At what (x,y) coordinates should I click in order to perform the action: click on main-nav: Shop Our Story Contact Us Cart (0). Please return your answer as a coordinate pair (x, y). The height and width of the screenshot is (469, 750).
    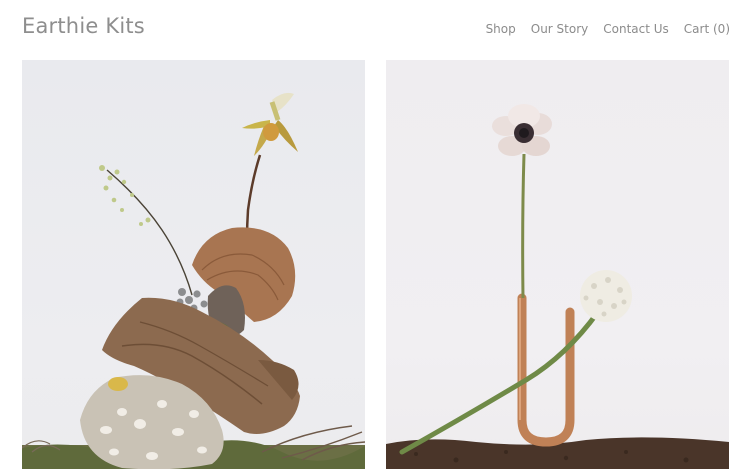
    Looking at the image, I should click on (608, 29).